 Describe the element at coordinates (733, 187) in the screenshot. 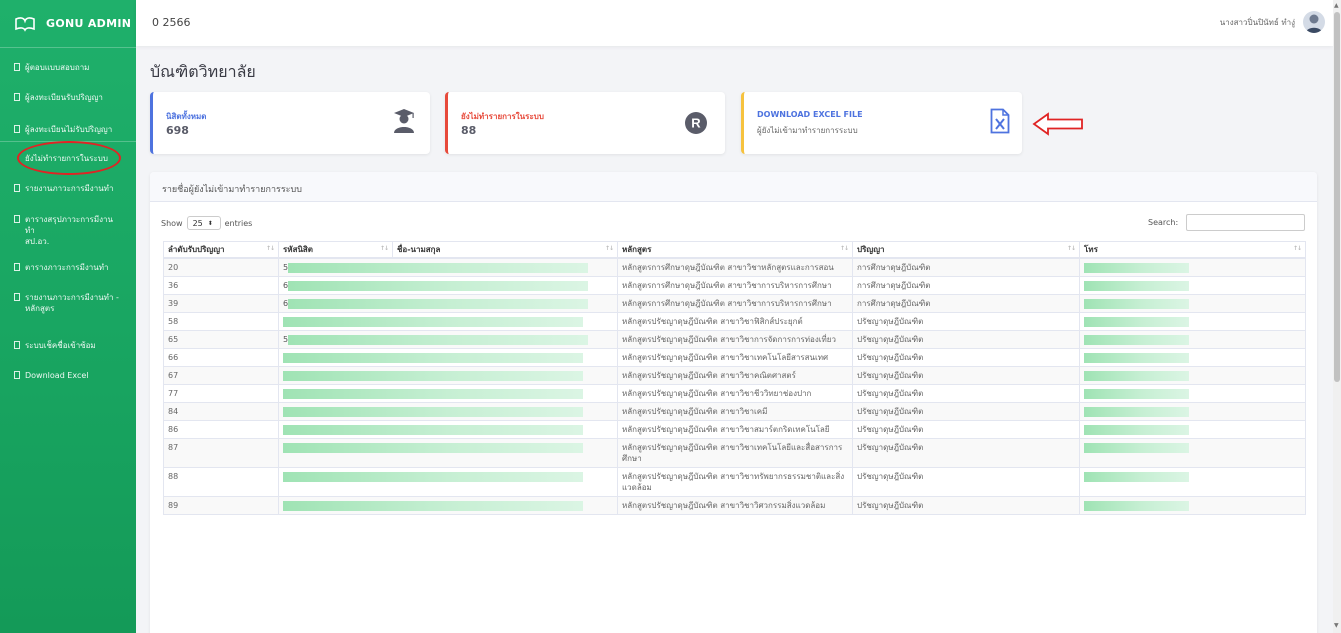

I see `table-card-header: รายชื่อผู้ยังไม่เข้ามาทำรายการระบบ` at that location.